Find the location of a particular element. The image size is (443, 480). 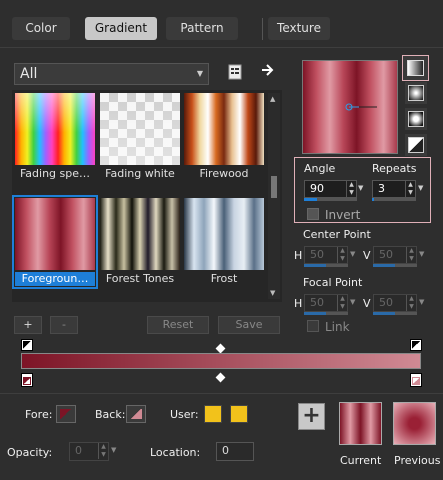

tab-pattern: Pattern is located at coordinates (202, 28).